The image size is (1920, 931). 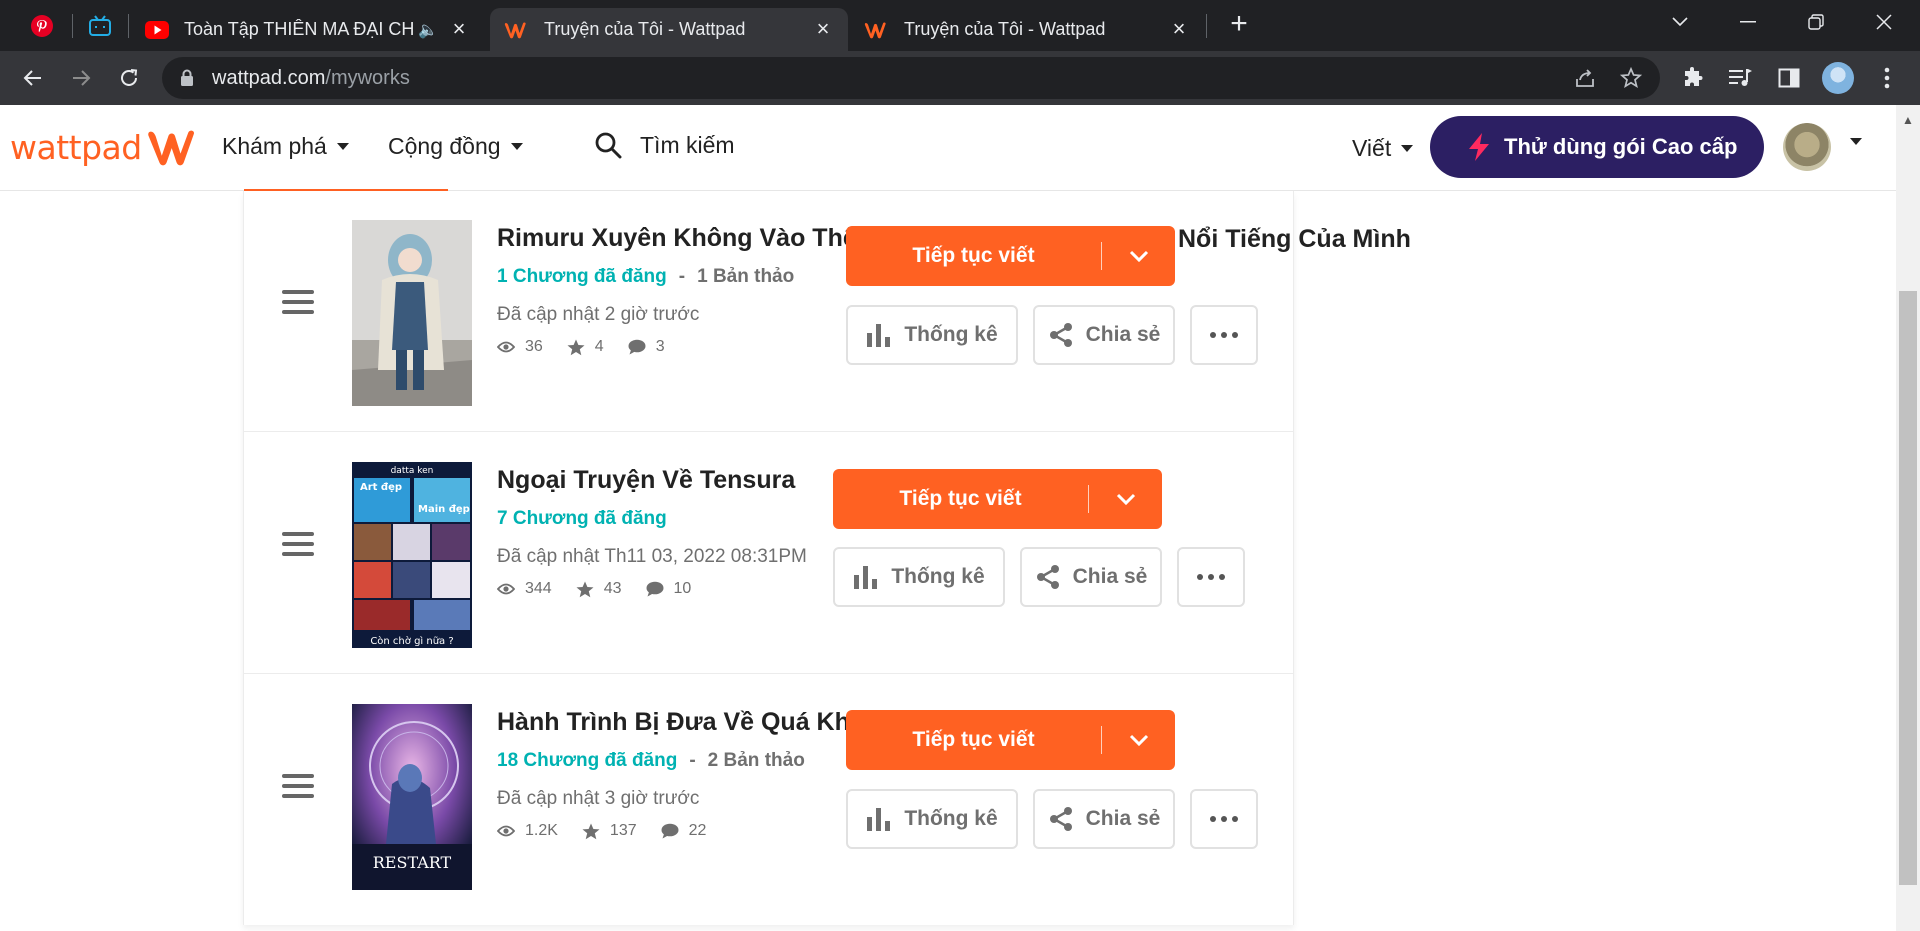 I want to click on forward-button, so click(x=81, y=78).